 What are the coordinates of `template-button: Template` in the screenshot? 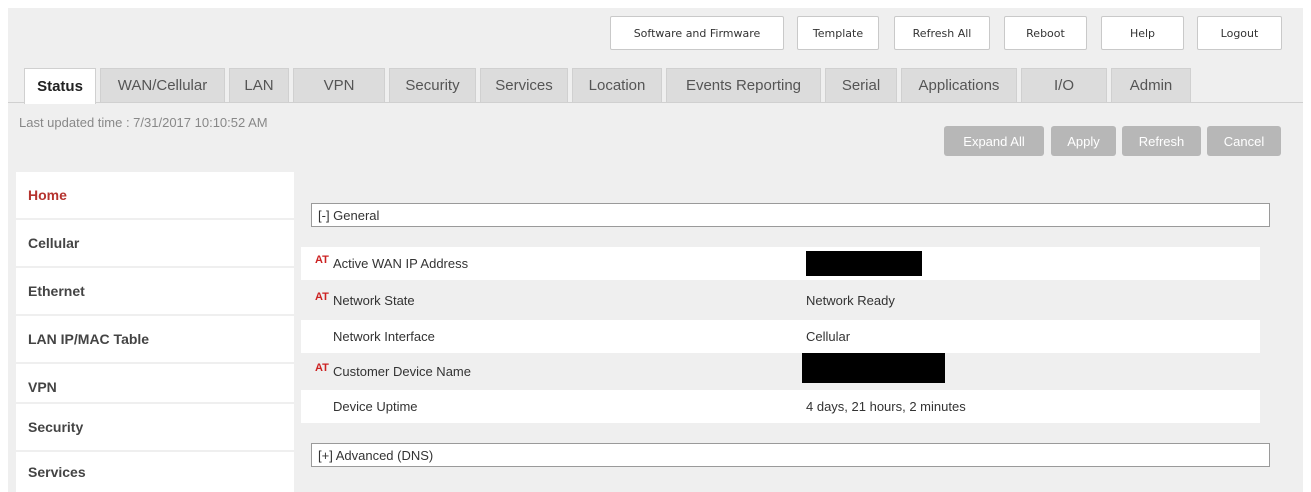 It's located at (838, 33).